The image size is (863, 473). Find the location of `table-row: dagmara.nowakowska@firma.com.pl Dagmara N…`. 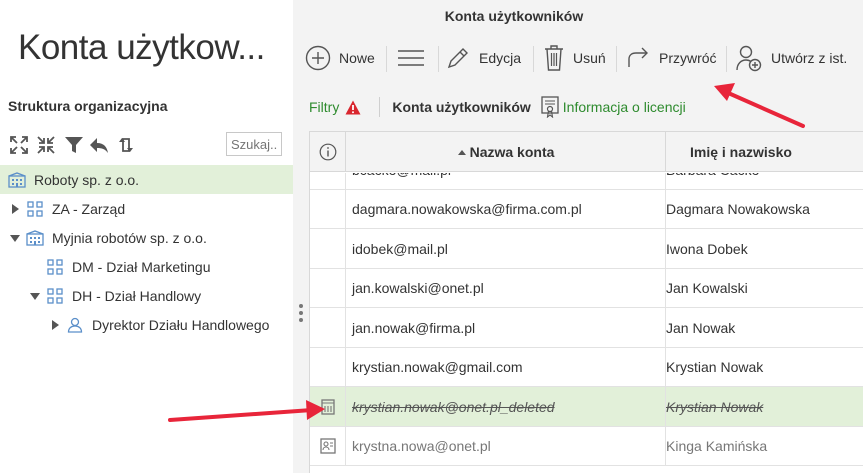

table-row: dagmara.nowakowska@firma.com.pl Dagmara N… is located at coordinates (586, 209).